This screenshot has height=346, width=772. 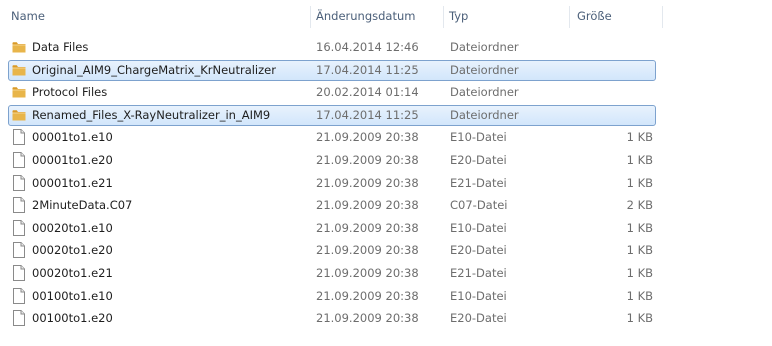 I want to click on file-name: 00020to1.e21, so click(x=72, y=272).